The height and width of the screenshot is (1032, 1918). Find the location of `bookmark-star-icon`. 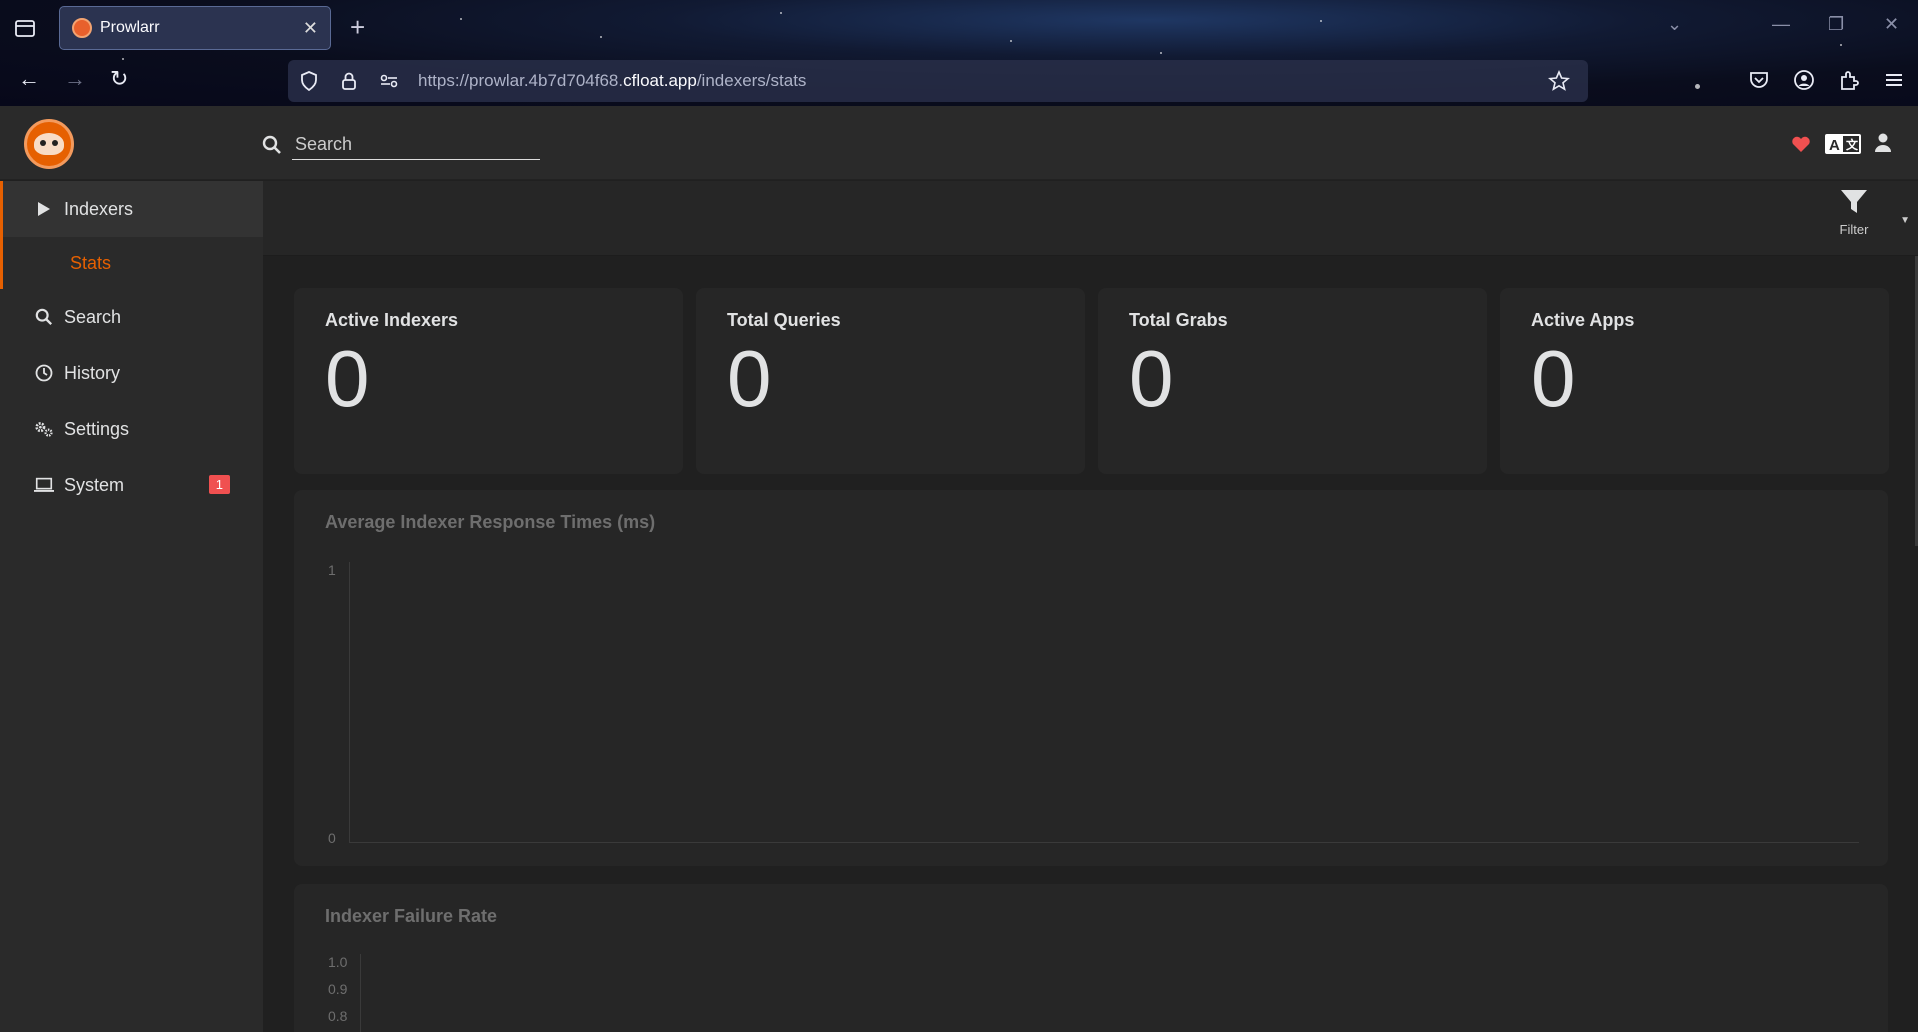

bookmark-star-icon is located at coordinates (1559, 81).